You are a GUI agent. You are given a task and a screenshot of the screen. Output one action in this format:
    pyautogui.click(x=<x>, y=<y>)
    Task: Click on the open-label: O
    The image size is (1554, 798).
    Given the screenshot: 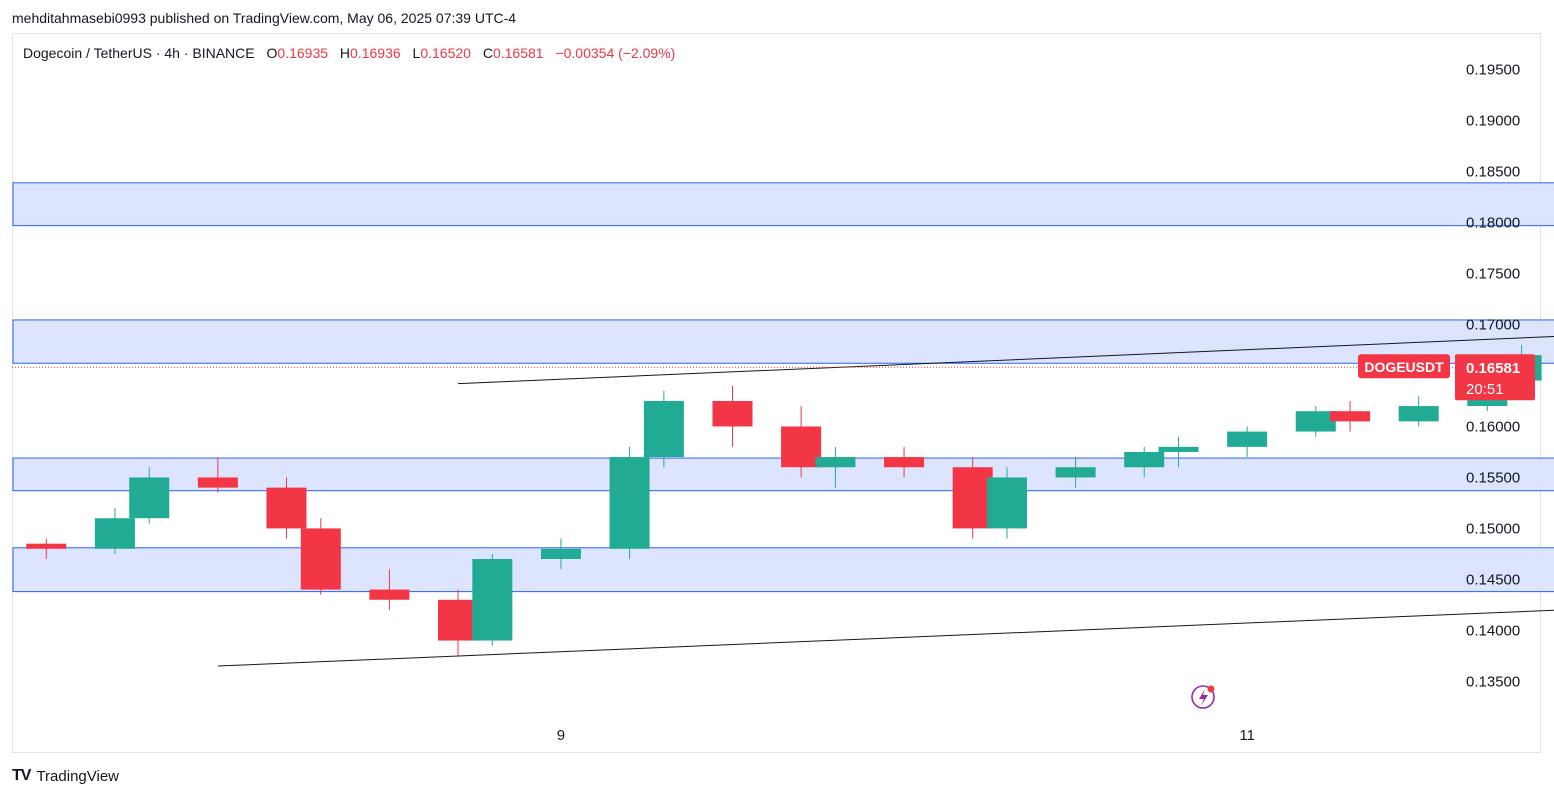 What is the action you would take?
    pyautogui.click(x=272, y=53)
    